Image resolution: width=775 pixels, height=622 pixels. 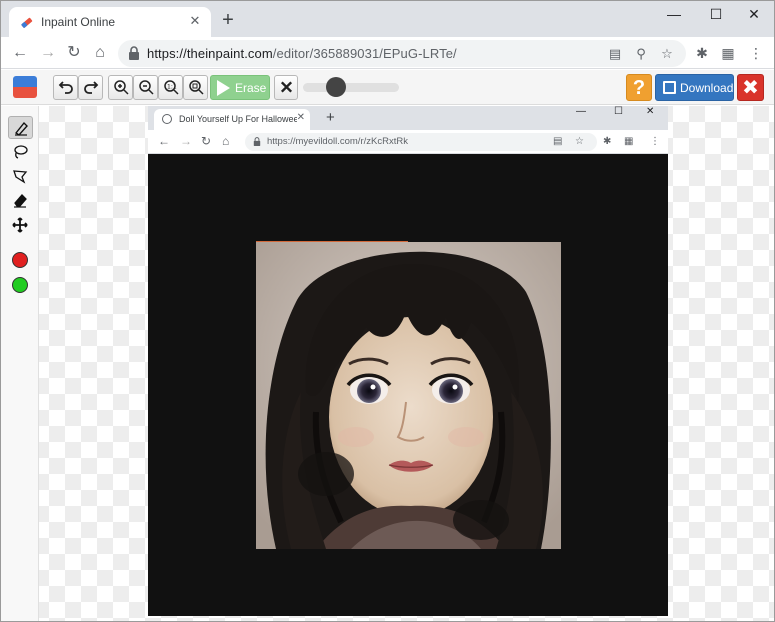 What do you see at coordinates (300, 117) in the screenshot?
I see `inner-tab-close-icon: ✕` at bounding box center [300, 117].